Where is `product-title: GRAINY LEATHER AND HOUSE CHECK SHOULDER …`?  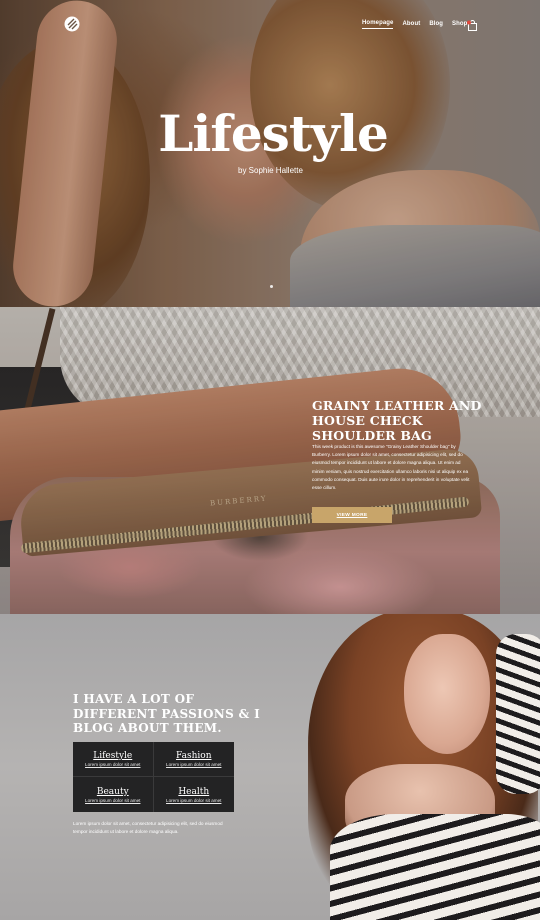 product-title: GRAINY LEATHER AND HOUSE CHECK SHOULDER … is located at coordinates (397, 420).